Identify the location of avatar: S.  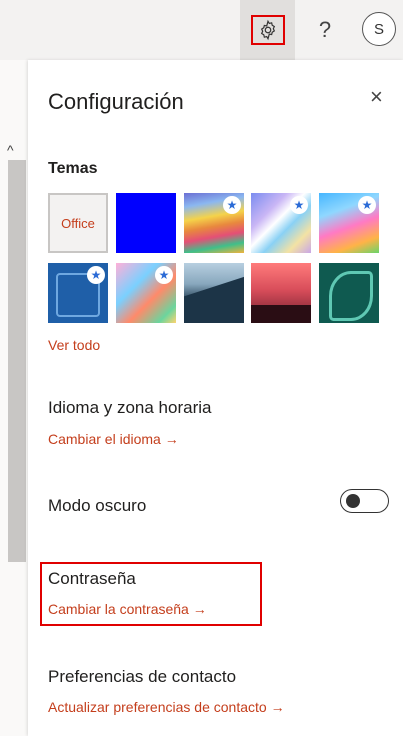
(379, 29).